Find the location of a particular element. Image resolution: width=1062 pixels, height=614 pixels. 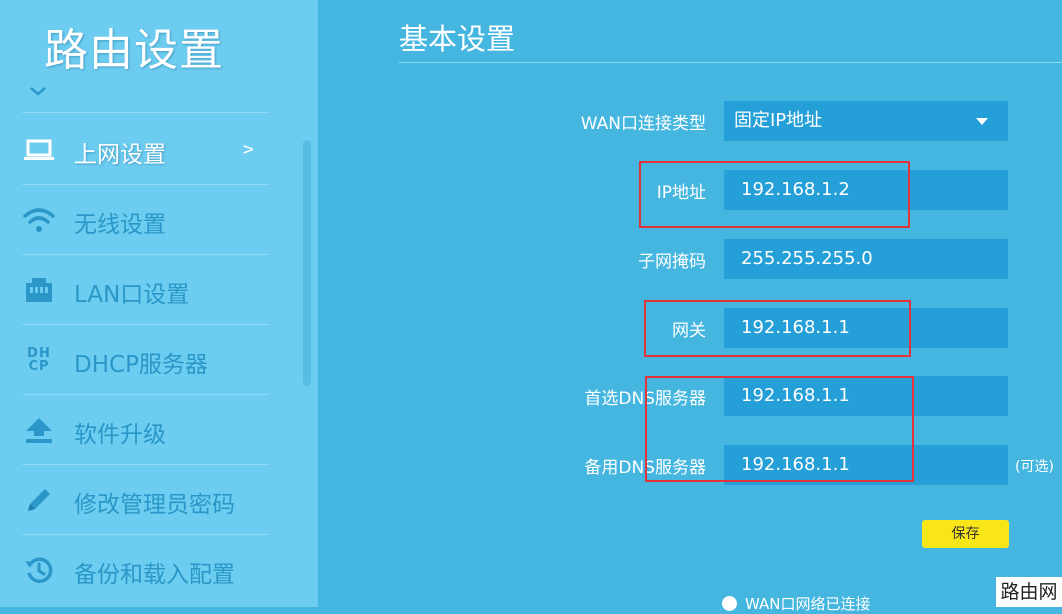

sidebar-item-backup-restore: 备份和载入配置 is located at coordinates (150, 570).